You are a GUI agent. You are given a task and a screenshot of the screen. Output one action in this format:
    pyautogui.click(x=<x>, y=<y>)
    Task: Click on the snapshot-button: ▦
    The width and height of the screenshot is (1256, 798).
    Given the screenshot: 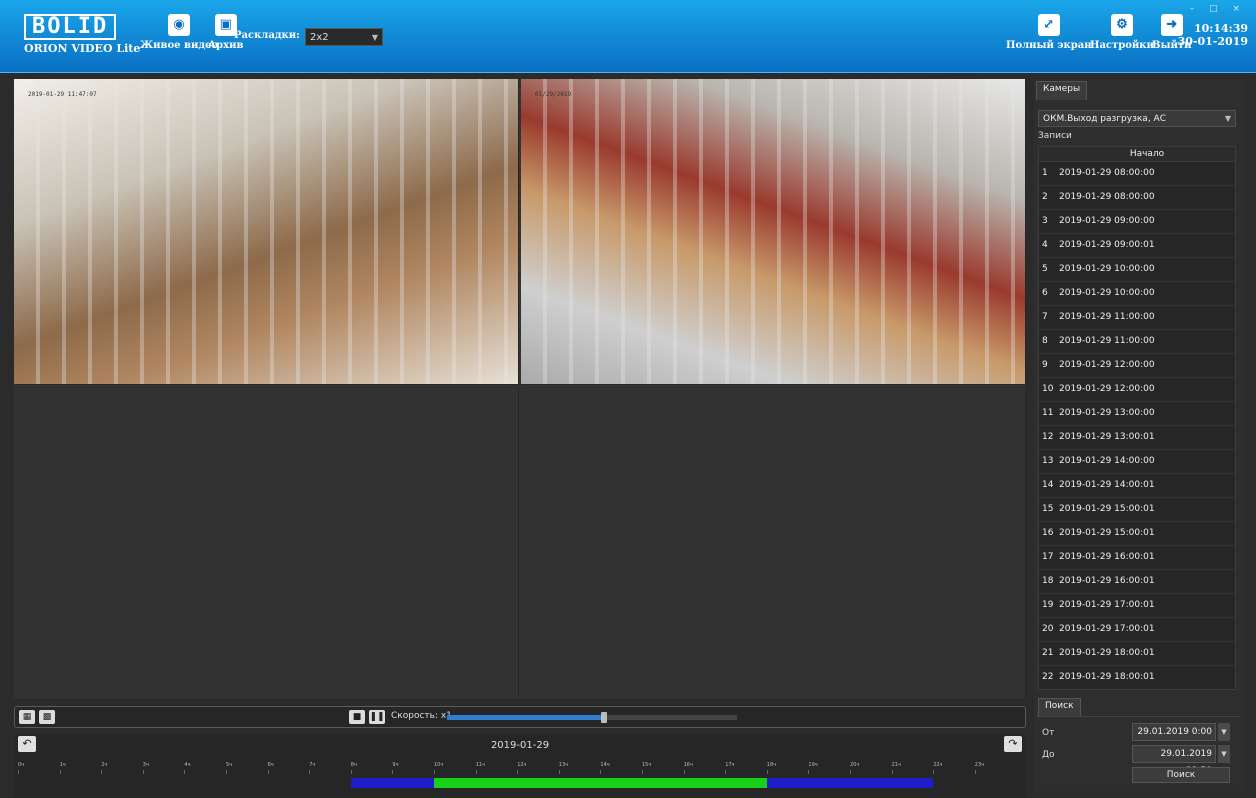 What is the action you would take?
    pyautogui.click(x=27, y=717)
    